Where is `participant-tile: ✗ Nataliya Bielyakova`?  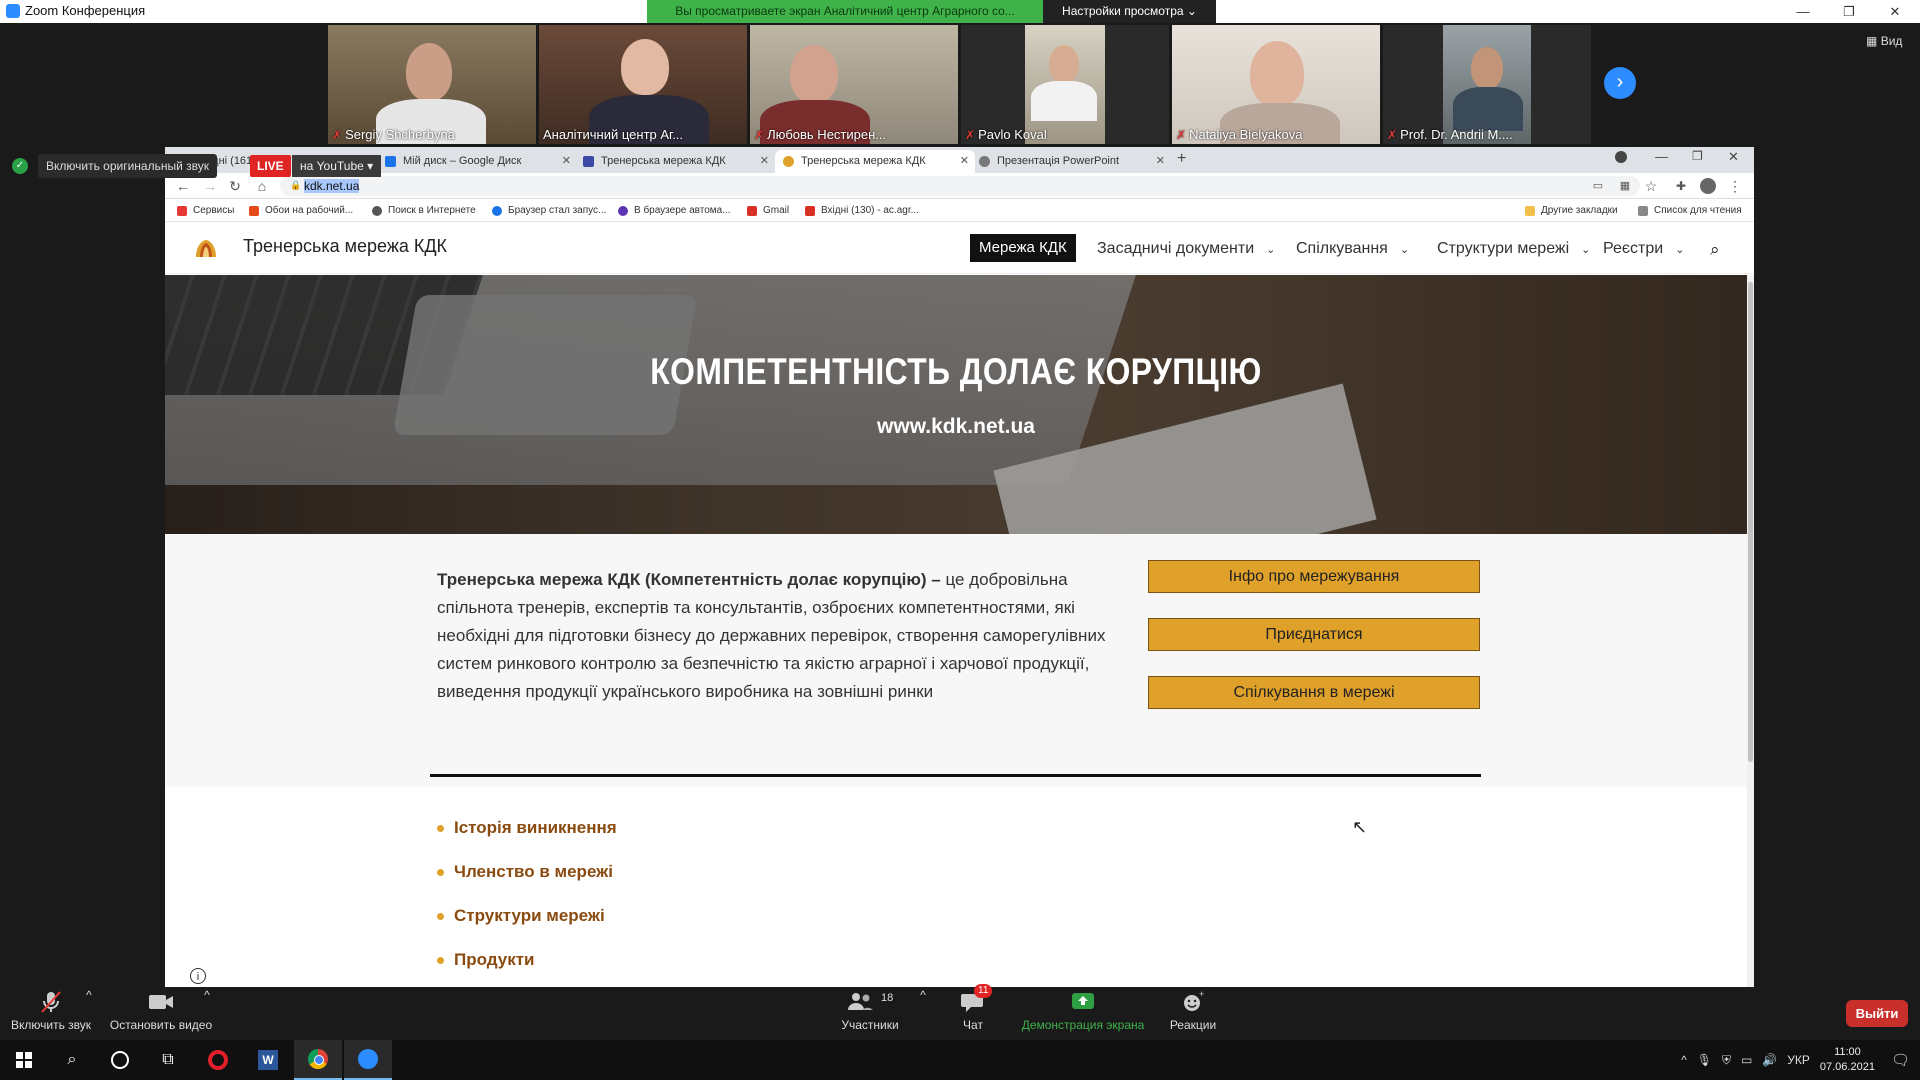
participant-tile: ✗ Nataliya Bielyakova is located at coordinates (1276, 84).